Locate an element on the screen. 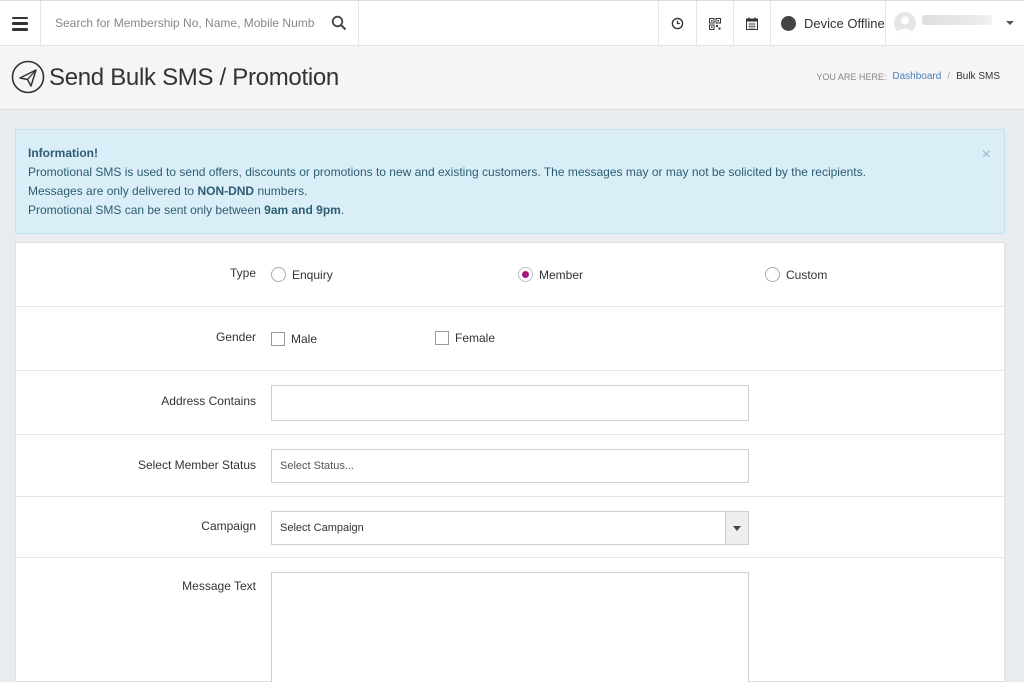 This screenshot has height=682, width=1024. page-title: Send Bulk SMS / Promotion is located at coordinates (194, 77).